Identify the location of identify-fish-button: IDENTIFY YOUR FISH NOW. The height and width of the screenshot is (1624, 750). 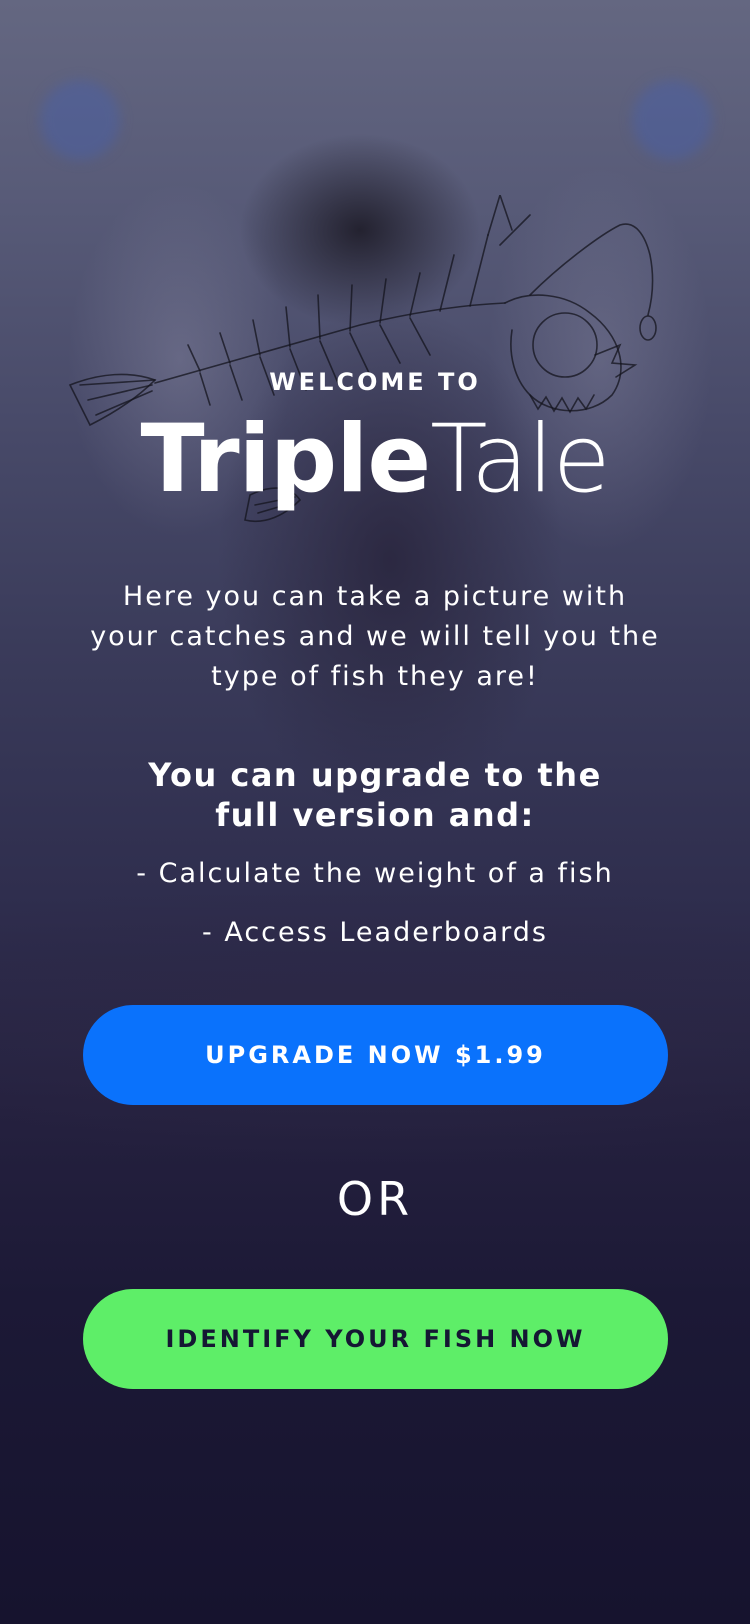
(375, 1339).